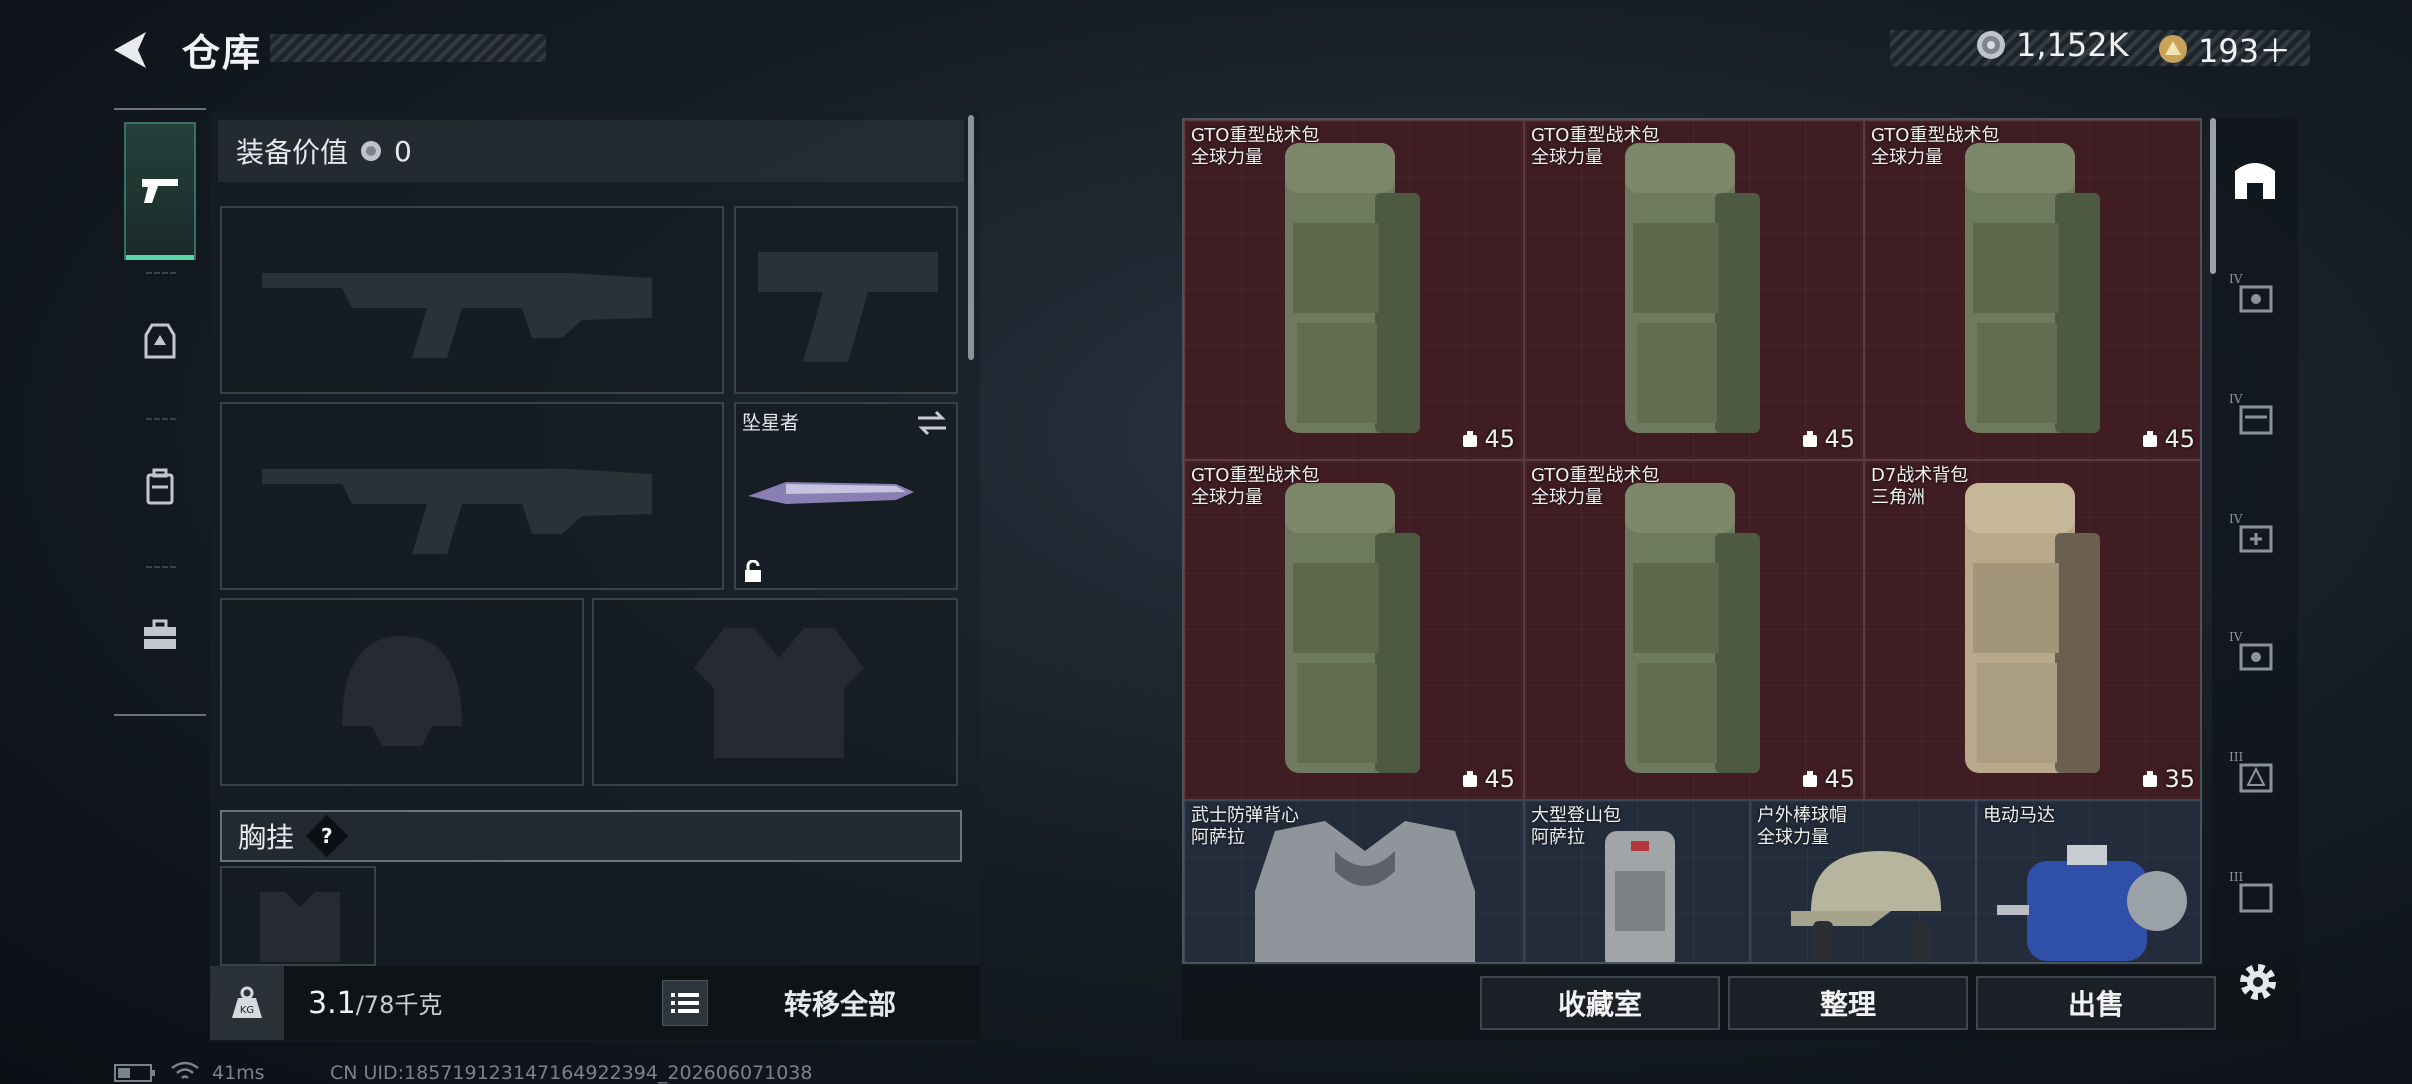  What do you see at coordinates (2213, 196) in the screenshot?
I see `filter-scrollbar` at bounding box center [2213, 196].